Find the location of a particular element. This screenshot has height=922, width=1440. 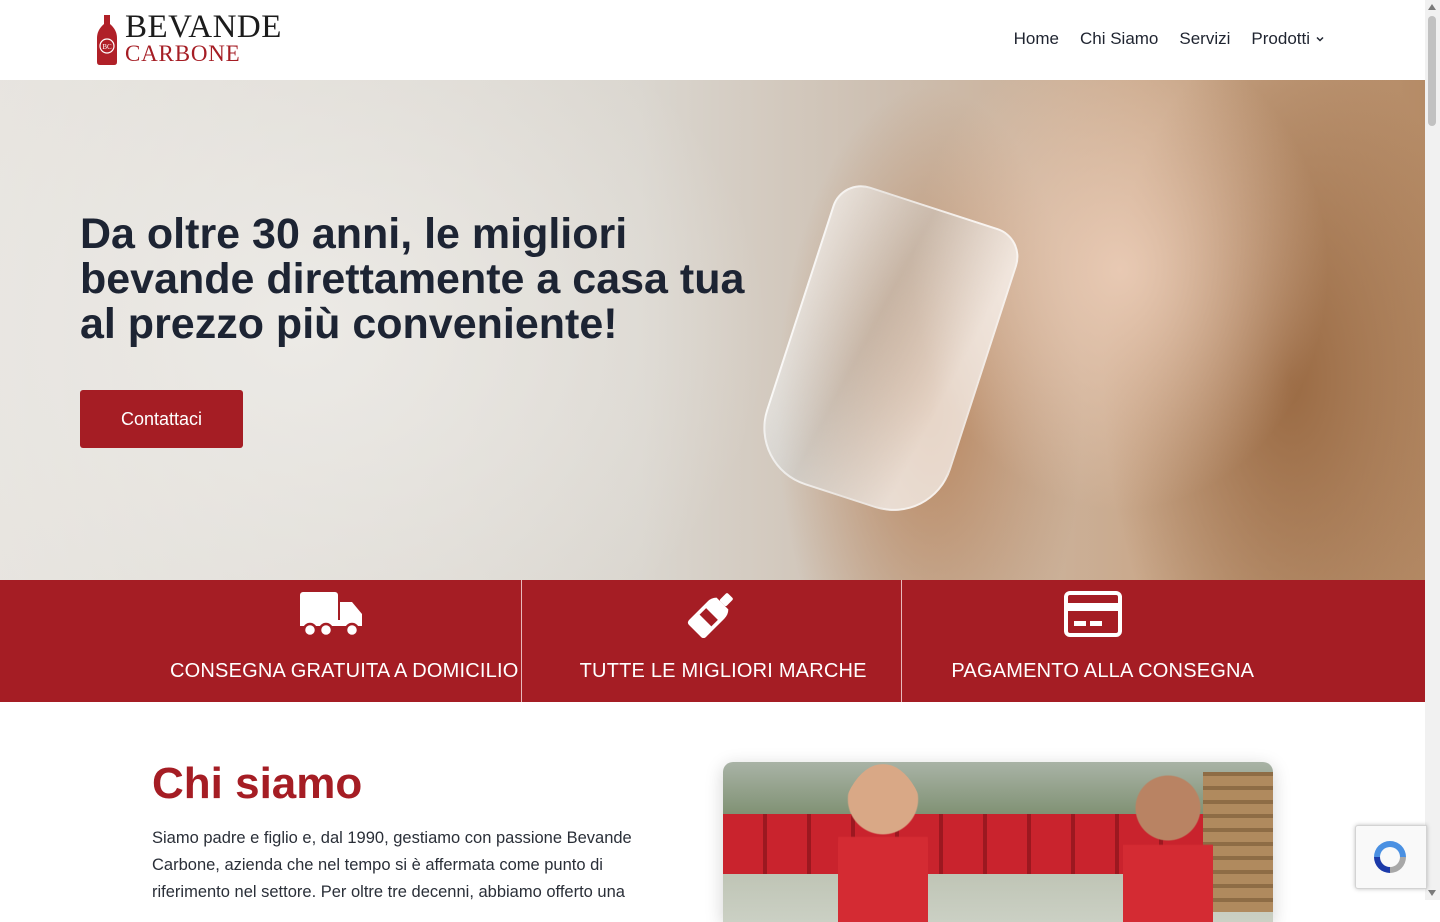

recaptcha-icon is located at coordinates (1390, 857).